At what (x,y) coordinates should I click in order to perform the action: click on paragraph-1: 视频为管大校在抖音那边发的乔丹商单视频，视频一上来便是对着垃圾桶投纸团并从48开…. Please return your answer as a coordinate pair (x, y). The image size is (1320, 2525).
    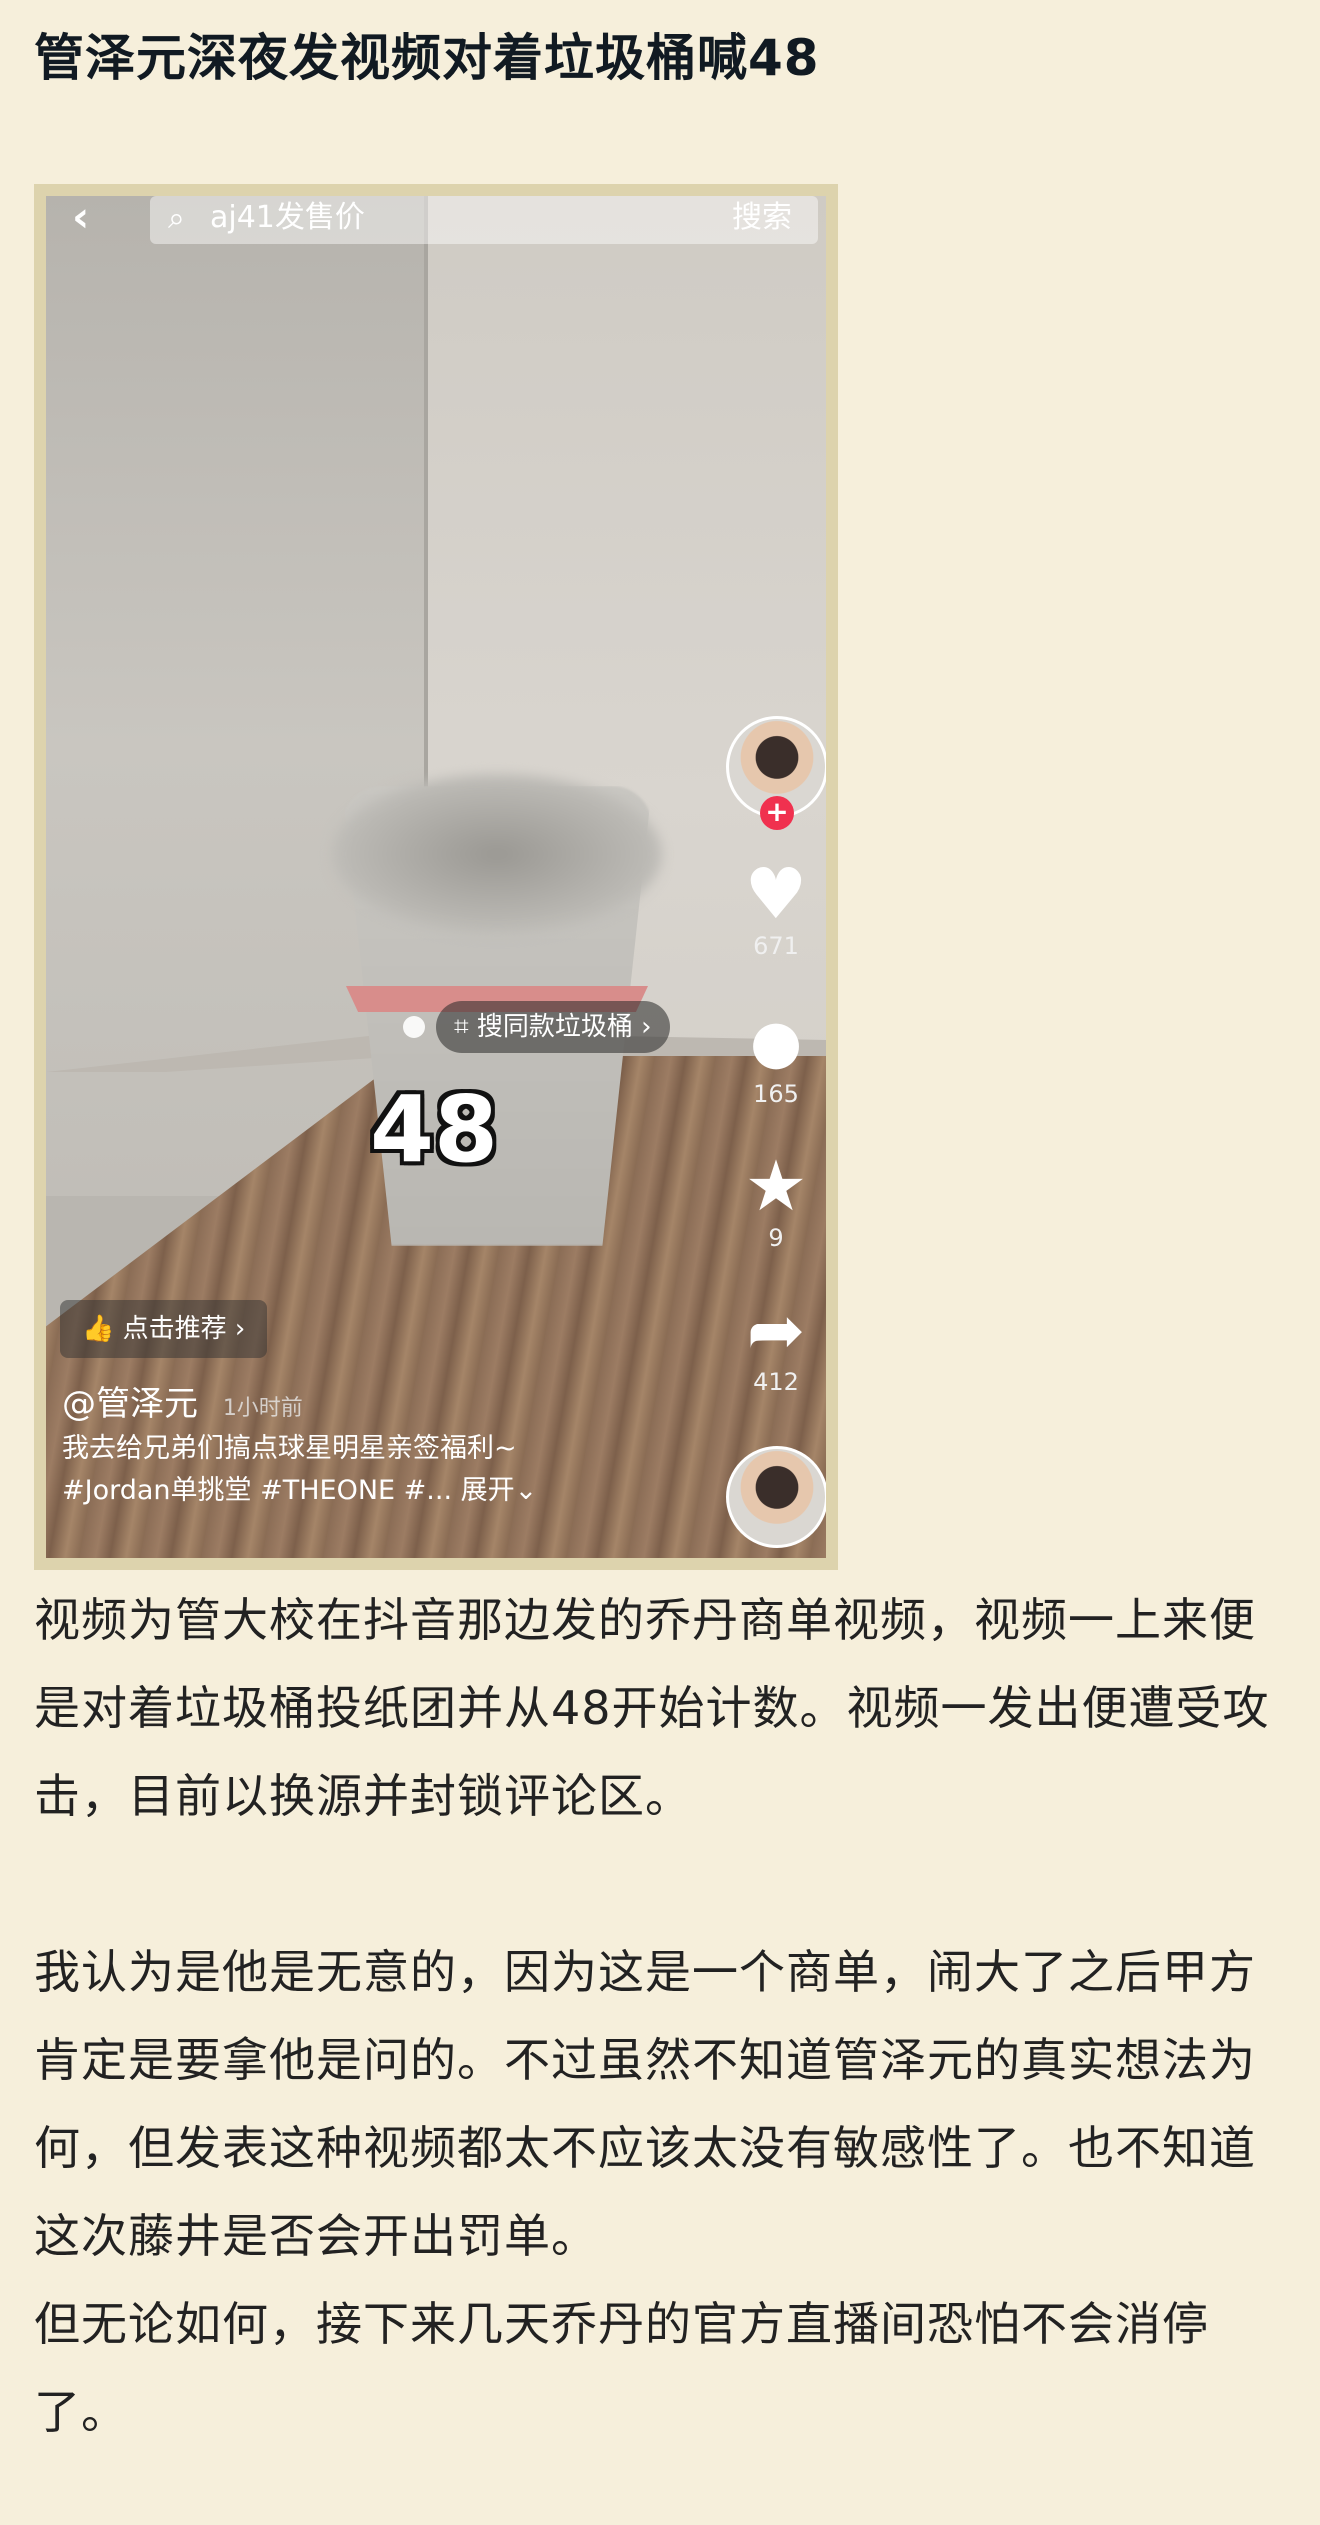
    Looking at the image, I should click on (652, 1708).